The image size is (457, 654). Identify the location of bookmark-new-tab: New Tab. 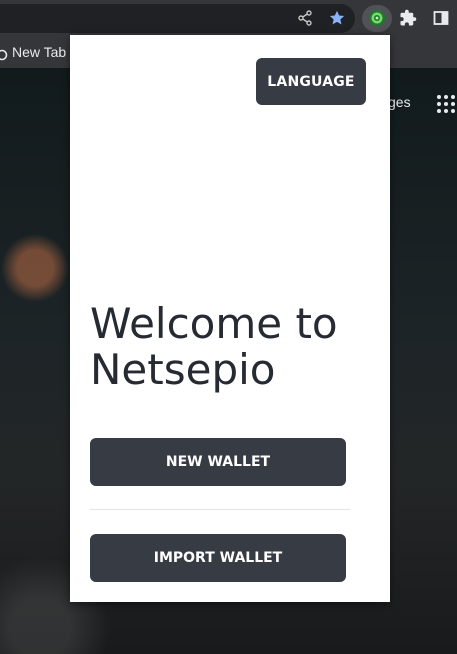
(39, 52).